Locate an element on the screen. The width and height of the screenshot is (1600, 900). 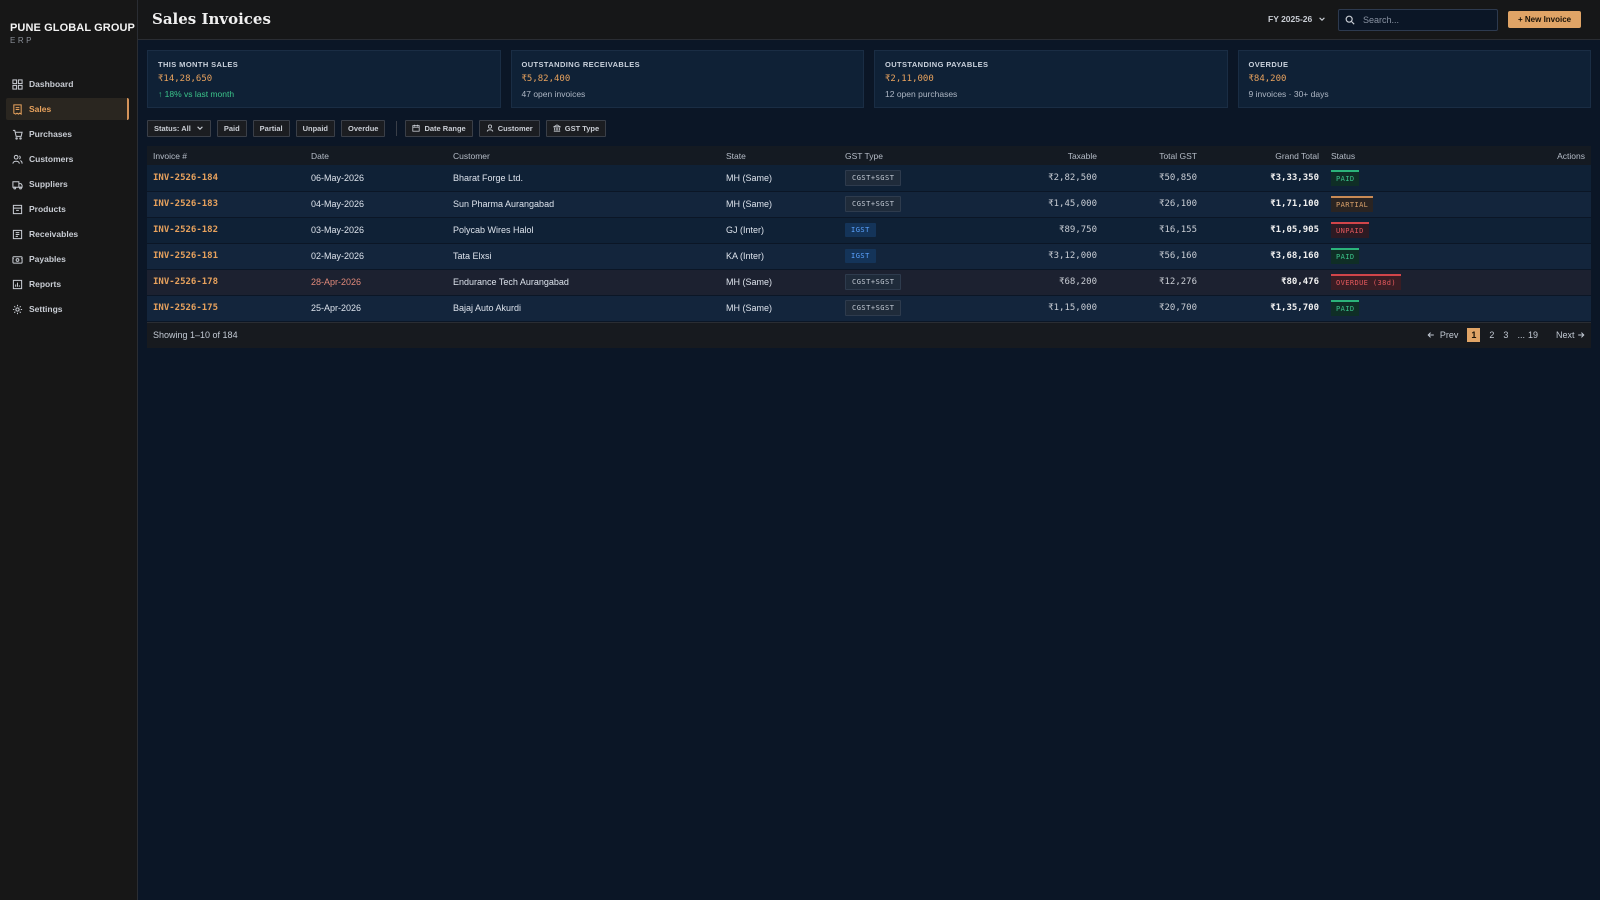
state: MH (Same) is located at coordinates (749, 204).